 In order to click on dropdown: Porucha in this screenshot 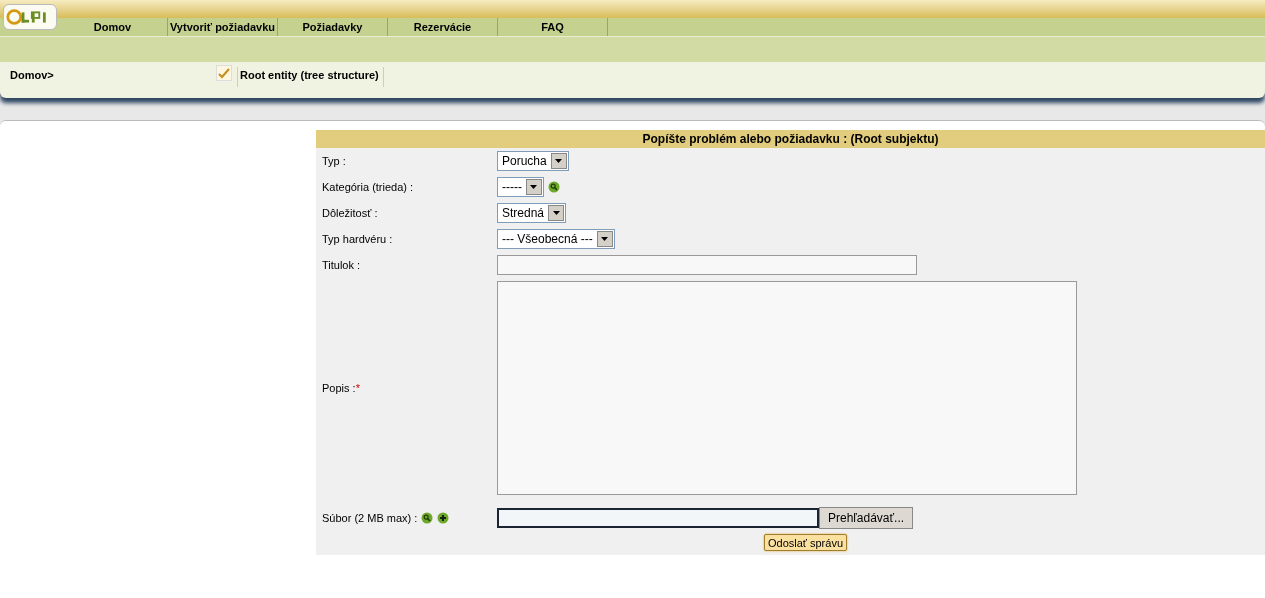, I will do `click(533, 161)`.